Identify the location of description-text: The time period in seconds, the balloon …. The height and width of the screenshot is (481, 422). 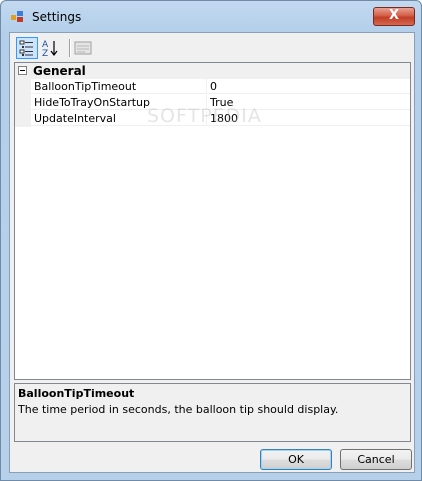
(178, 409).